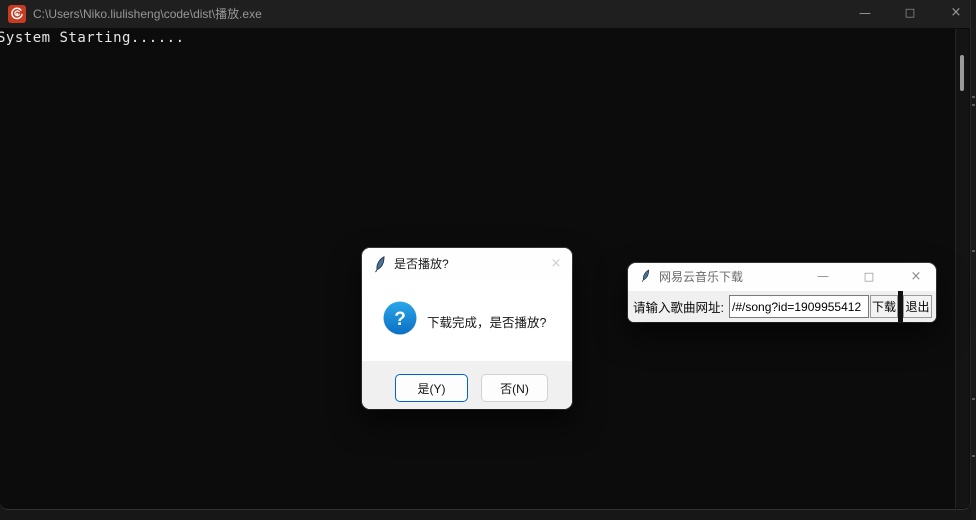  I want to click on url-input, so click(799, 306).